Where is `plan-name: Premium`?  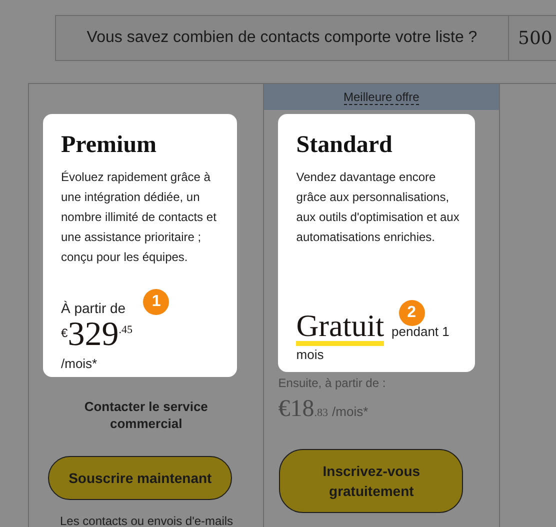
plan-name: Premium is located at coordinates (109, 145).